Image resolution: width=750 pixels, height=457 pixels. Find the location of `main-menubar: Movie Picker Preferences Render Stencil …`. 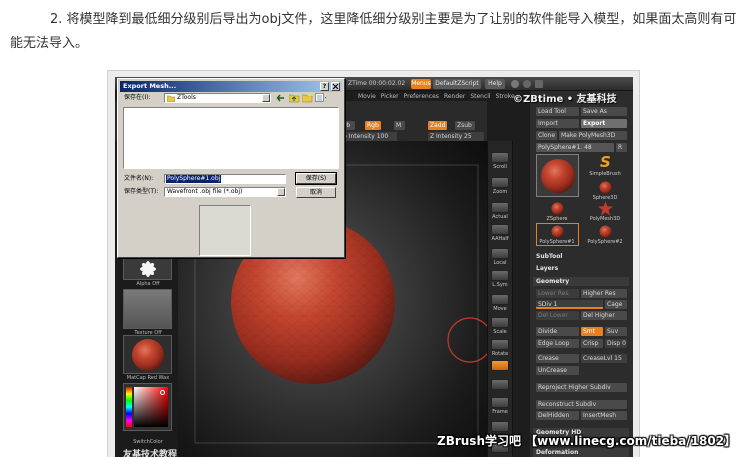

main-menubar: Movie Picker Preferences Render Stencil … is located at coordinates (436, 96).